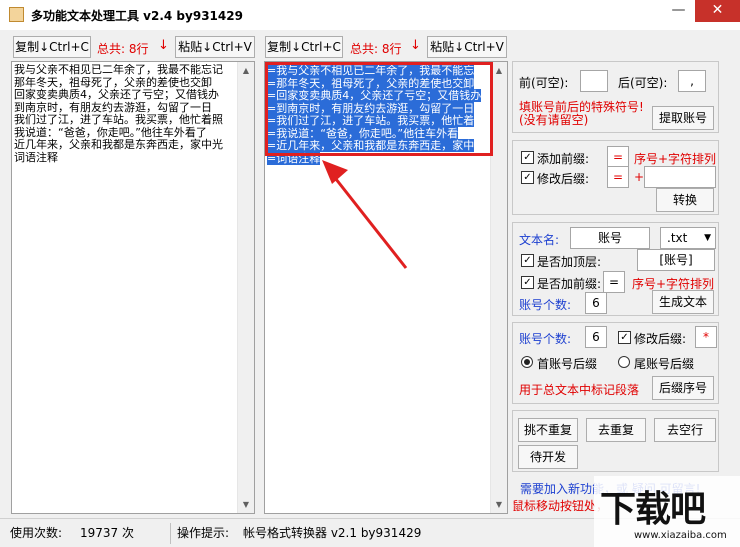 The height and width of the screenshot is (547, 740). Describe the element at coordinates (567, 364) in the screenshot. I see `first-suffix-label: 首账号后缀` at that location.